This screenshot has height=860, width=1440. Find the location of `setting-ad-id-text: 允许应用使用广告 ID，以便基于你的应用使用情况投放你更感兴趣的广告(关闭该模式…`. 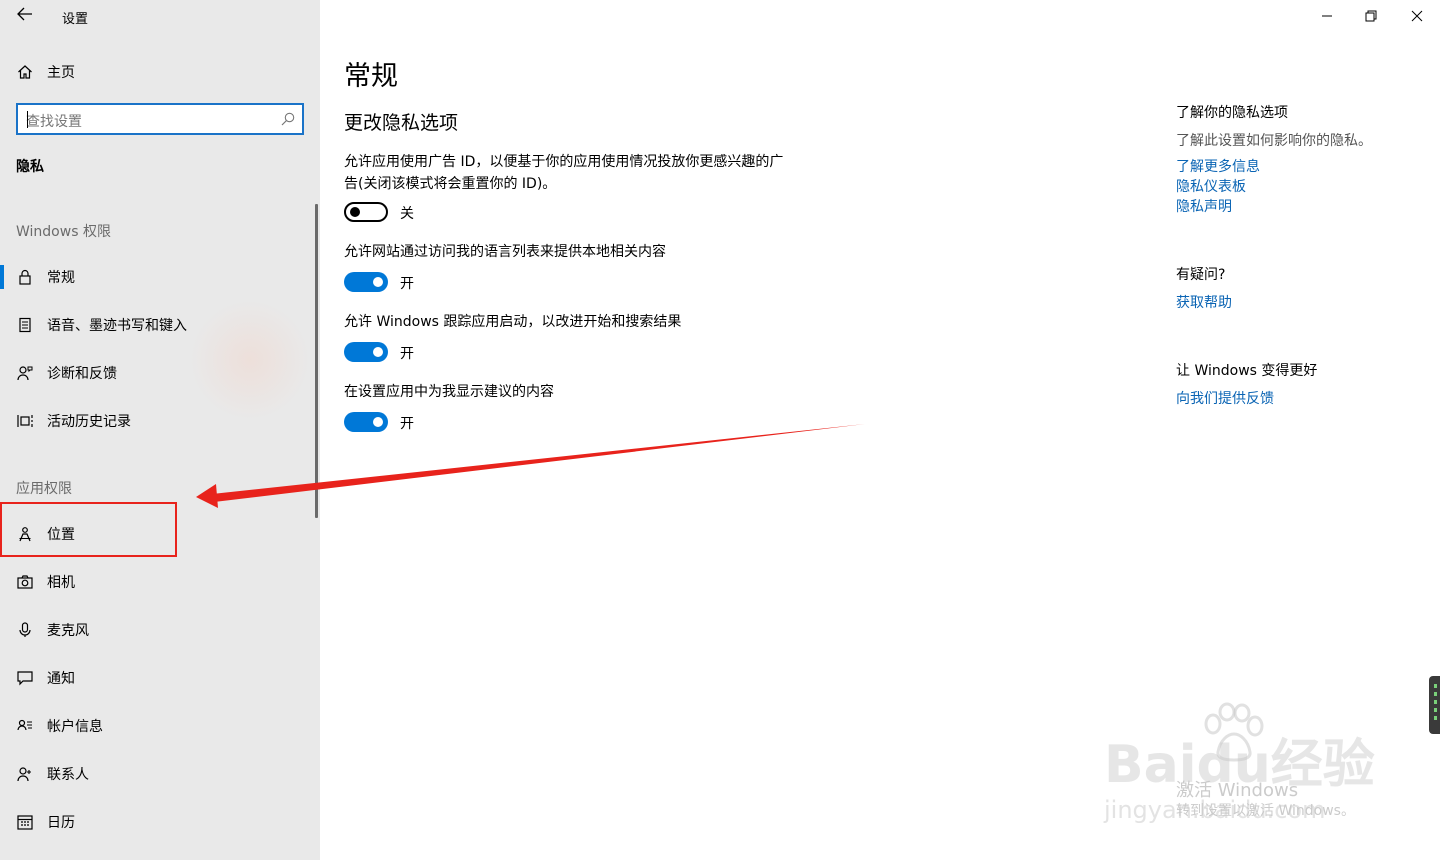

setting-ad-id-text: 允许应用使用广告 ID，以便基于你的应用使用情况投放你更感兴趣的广告(关闭该模式… is located at coordinates (564, 173).